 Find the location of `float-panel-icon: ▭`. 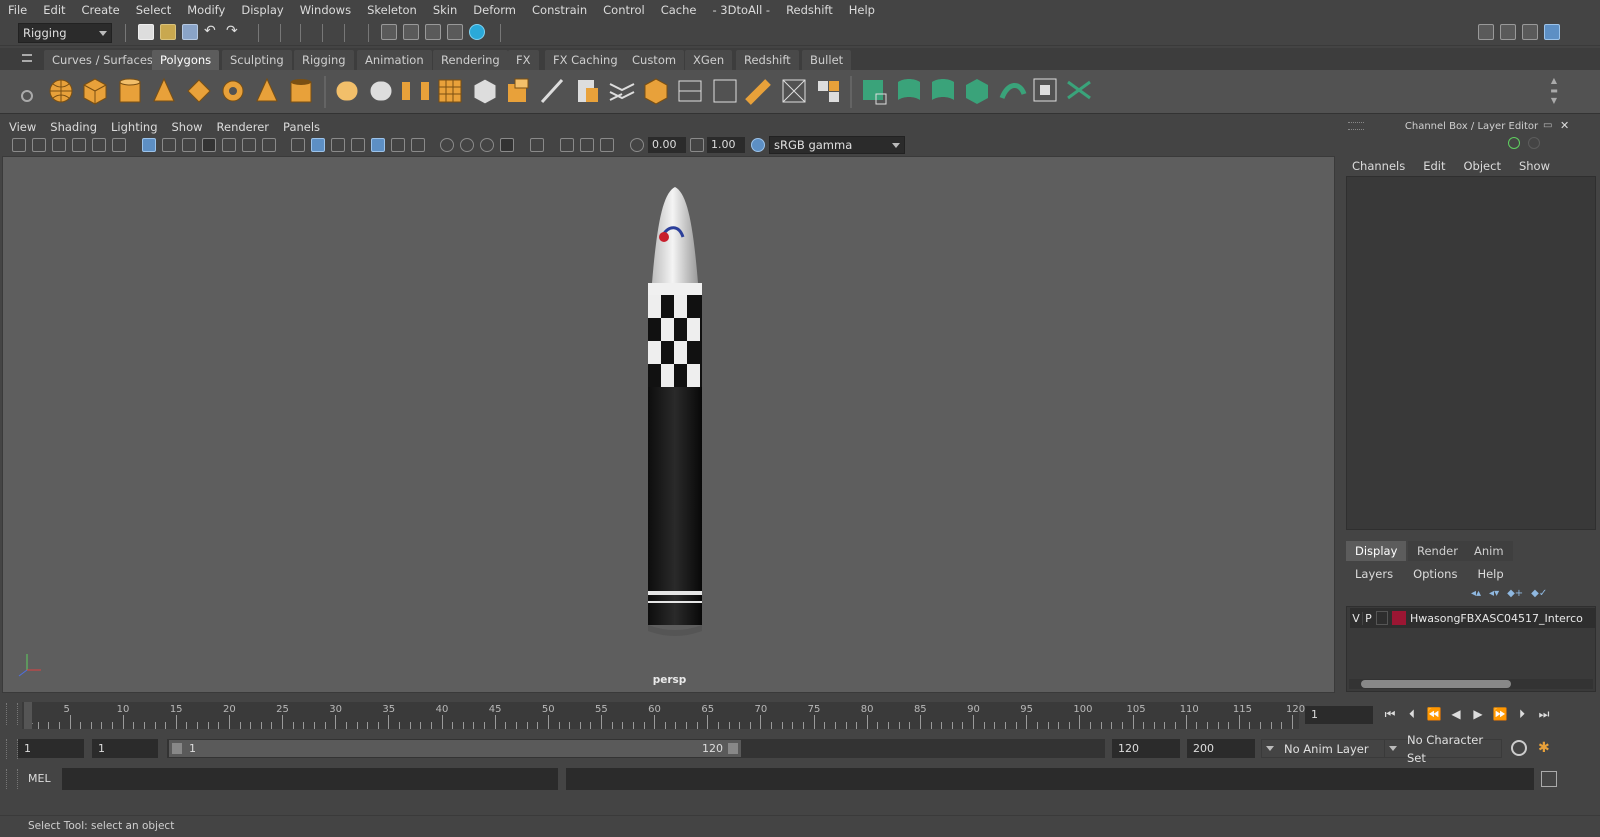

float-panel-icon: ▭ is located at coordinates (1547, 125).